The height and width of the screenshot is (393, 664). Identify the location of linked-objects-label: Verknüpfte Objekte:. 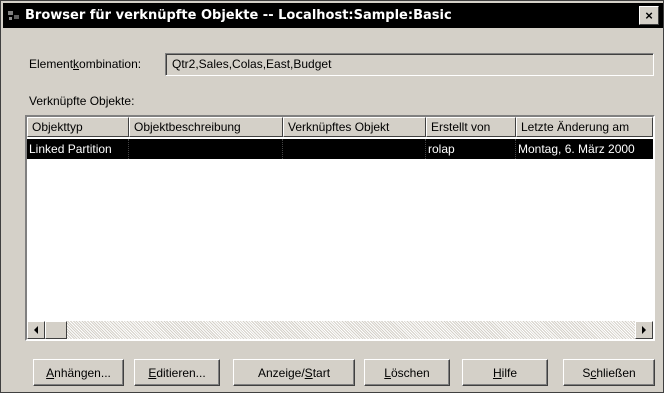
(82, 101).